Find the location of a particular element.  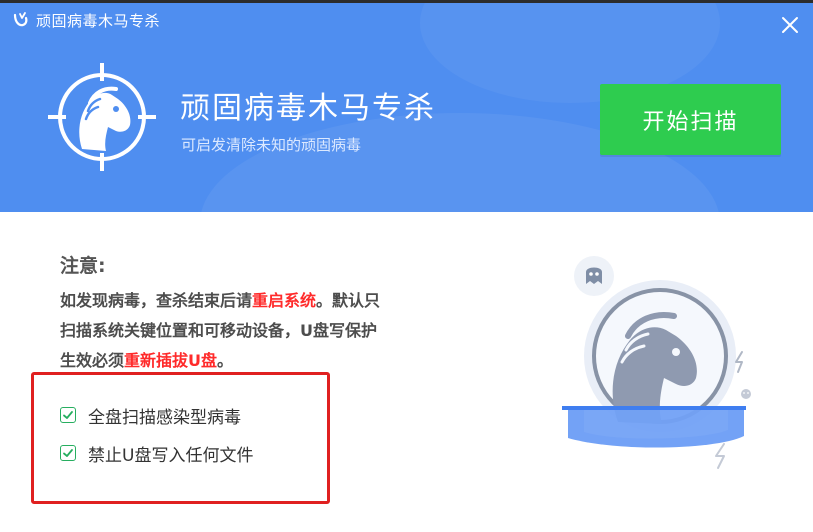

notice-line: 扫描系统关键位置和可移动设备，U盘写保护 is located at coordinates (280, 331).